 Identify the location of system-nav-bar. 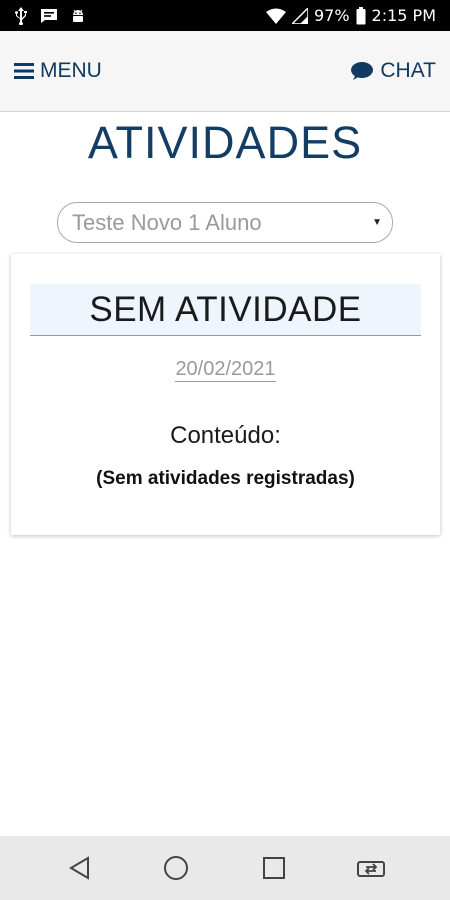
(225, 868).